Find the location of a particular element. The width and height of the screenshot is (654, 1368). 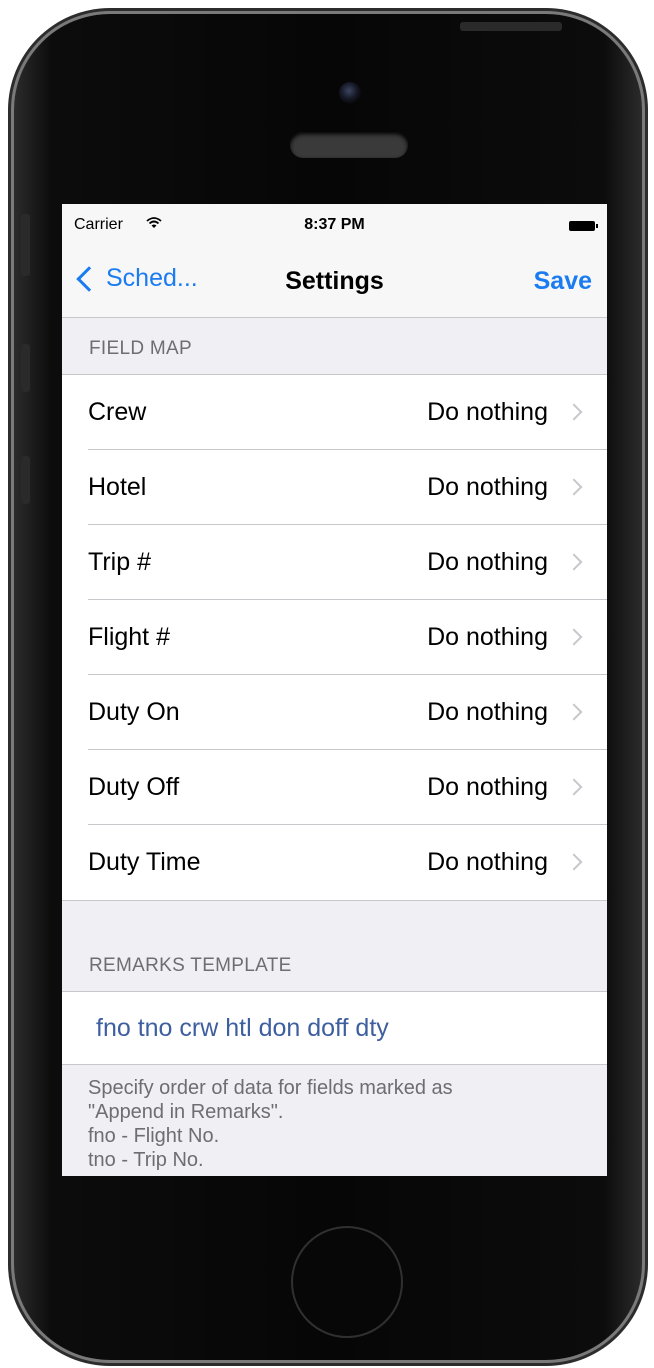

field-row-duty-off: Duty Off Do nothing is located at coordinates (334, 787).